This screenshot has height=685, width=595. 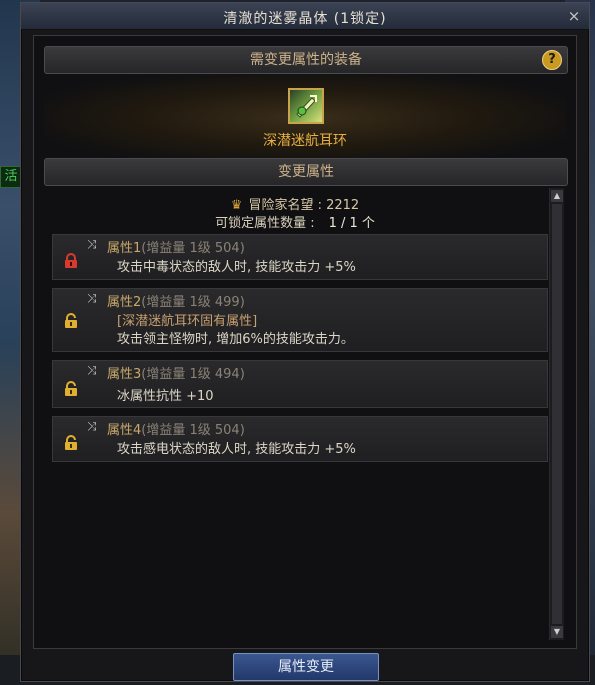 I want to click on equipment-section-header: 需变更属性的装备 ?, so click(x=306, y=60).